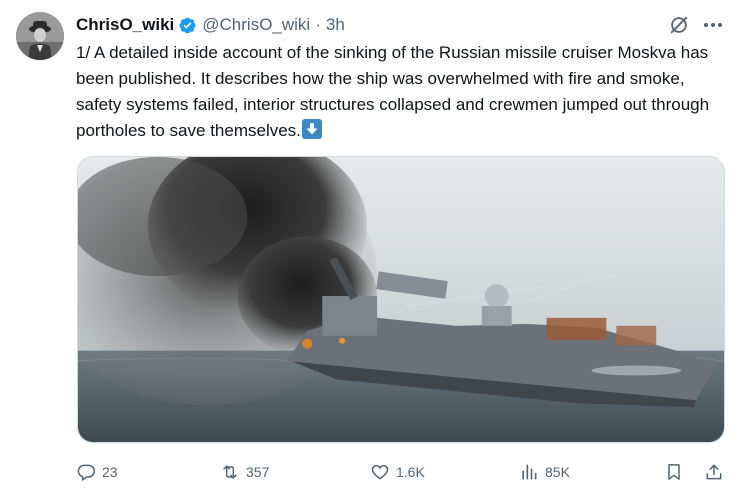  I want to click on views-count: 85K, so click(557, 472).